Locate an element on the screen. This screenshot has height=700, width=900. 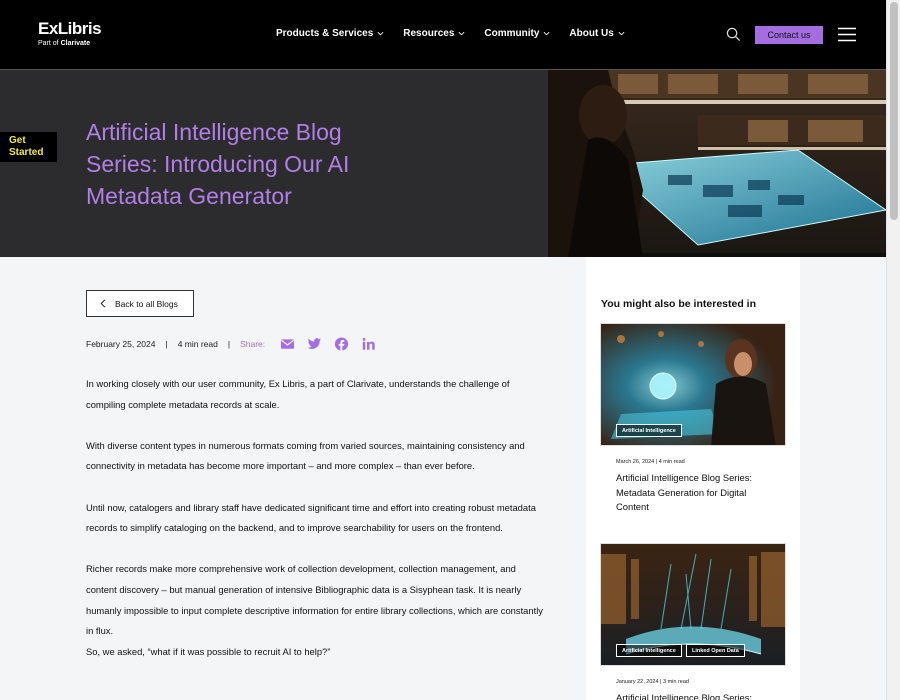
nav-about-us: About Us is located at coordinates (597, 33).